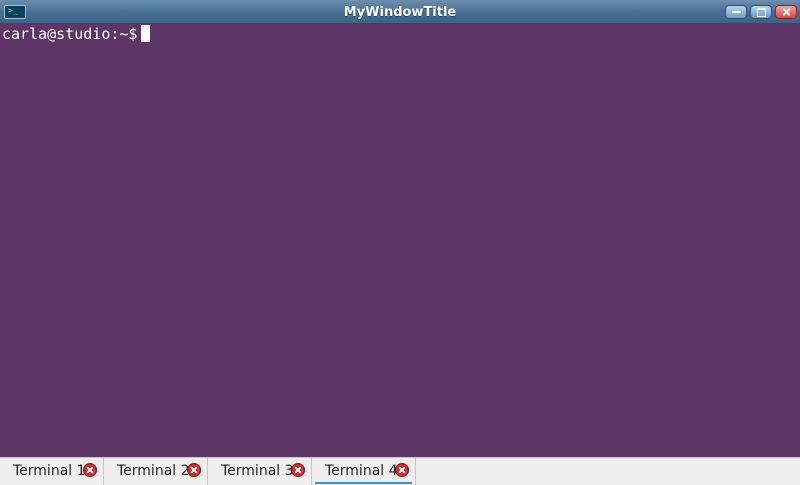  I want to click on tab-label: Terminal 3, so click(257, 471).